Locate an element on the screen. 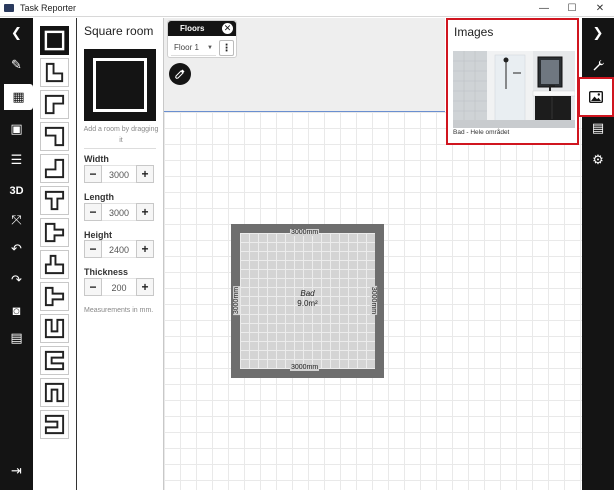  redo-button: ↷ is located at coordinates (16, 280).